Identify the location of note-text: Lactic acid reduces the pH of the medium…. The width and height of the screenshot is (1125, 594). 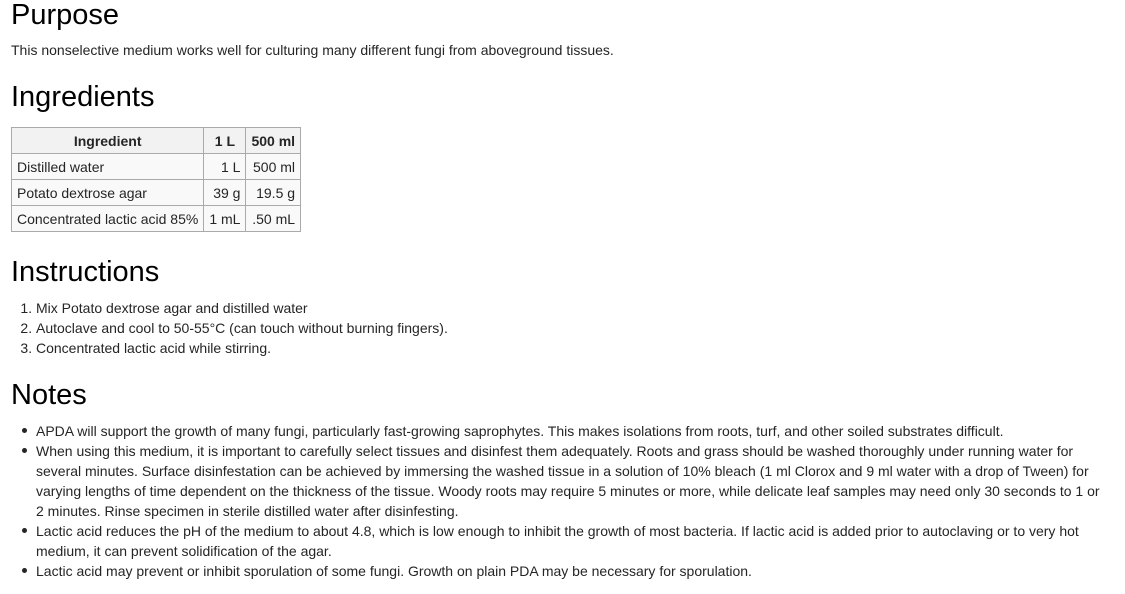
(557, 541).